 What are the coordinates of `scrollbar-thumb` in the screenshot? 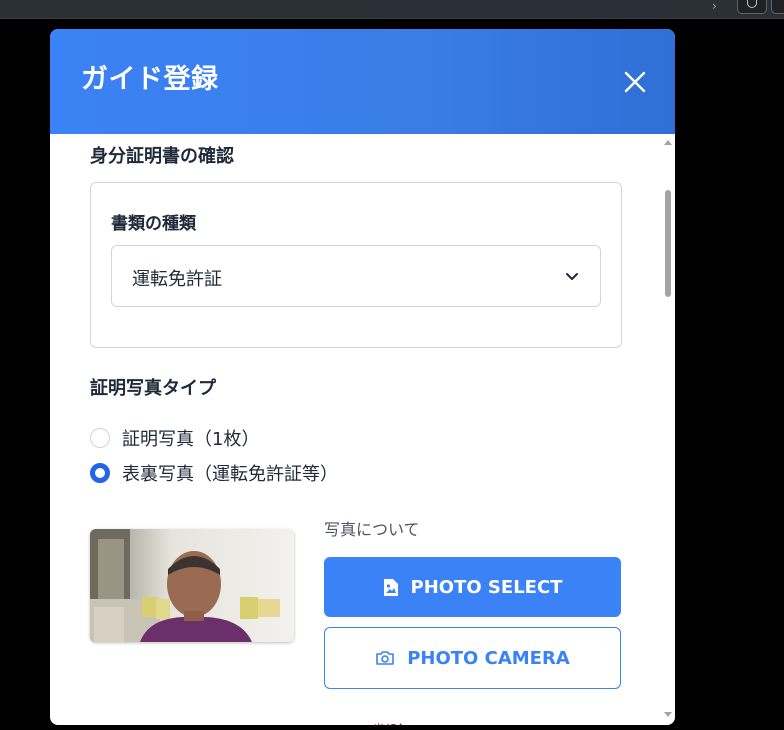 It's located at (668, 243).